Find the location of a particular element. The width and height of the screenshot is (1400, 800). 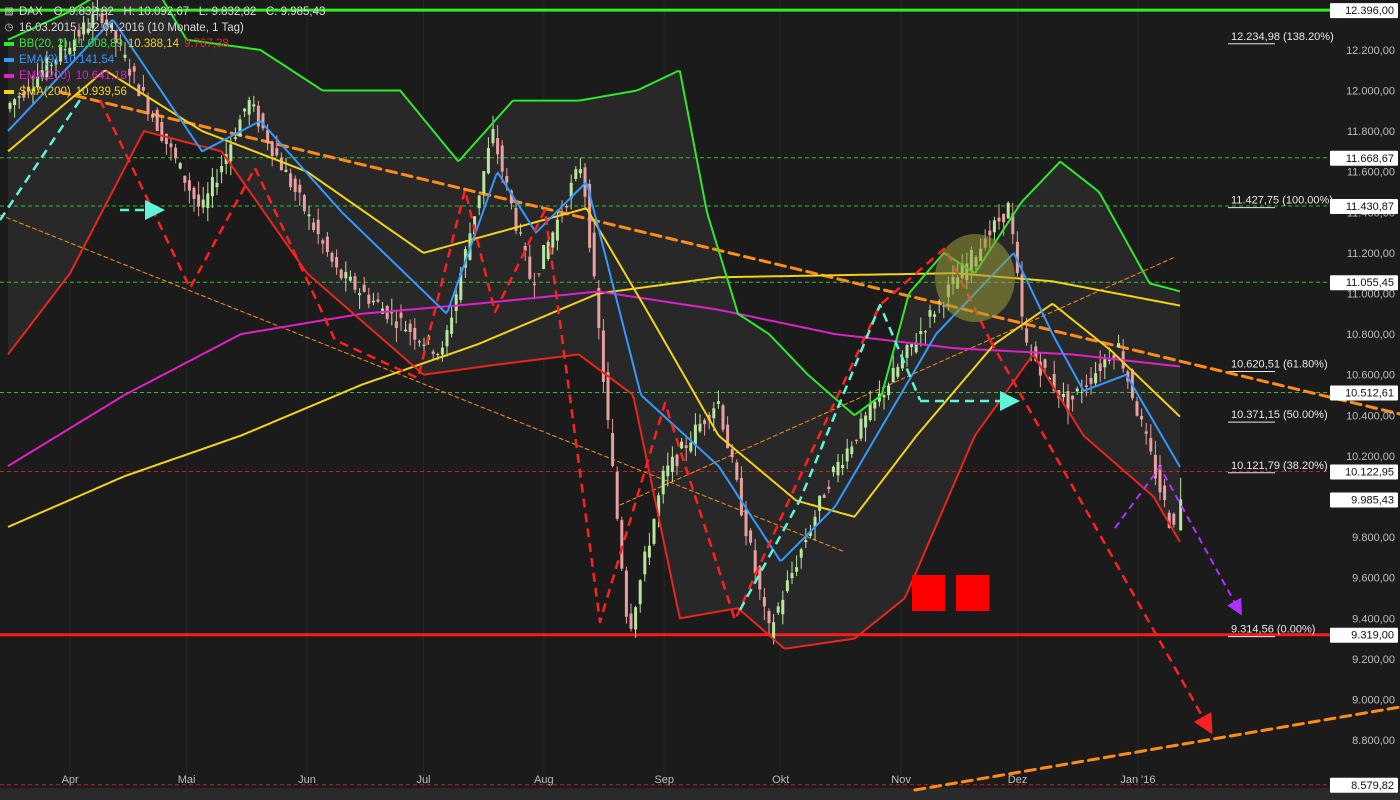

legend-bb-row: BB(20, 2) 11.008,89 10.388,14 9.767,38 is located at coordinates (164, 44).